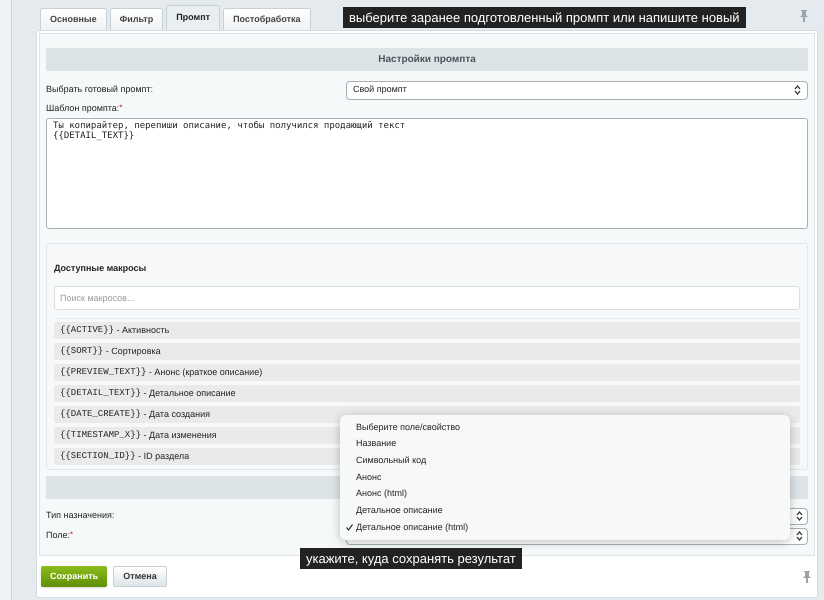 Image resolution: width=824 pixels, height=600 pixels. What do you see at coordinates (411, 558) in the screenshot?
I see `hint-tooltip: укажите, куда сохранять результат` at bounding box center [411, 558].